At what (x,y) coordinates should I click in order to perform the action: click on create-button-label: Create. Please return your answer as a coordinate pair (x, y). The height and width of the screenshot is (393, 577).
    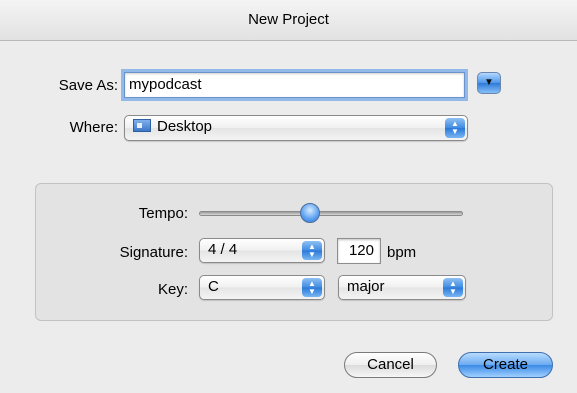
    Looking at the image, I should click on (505, 364).